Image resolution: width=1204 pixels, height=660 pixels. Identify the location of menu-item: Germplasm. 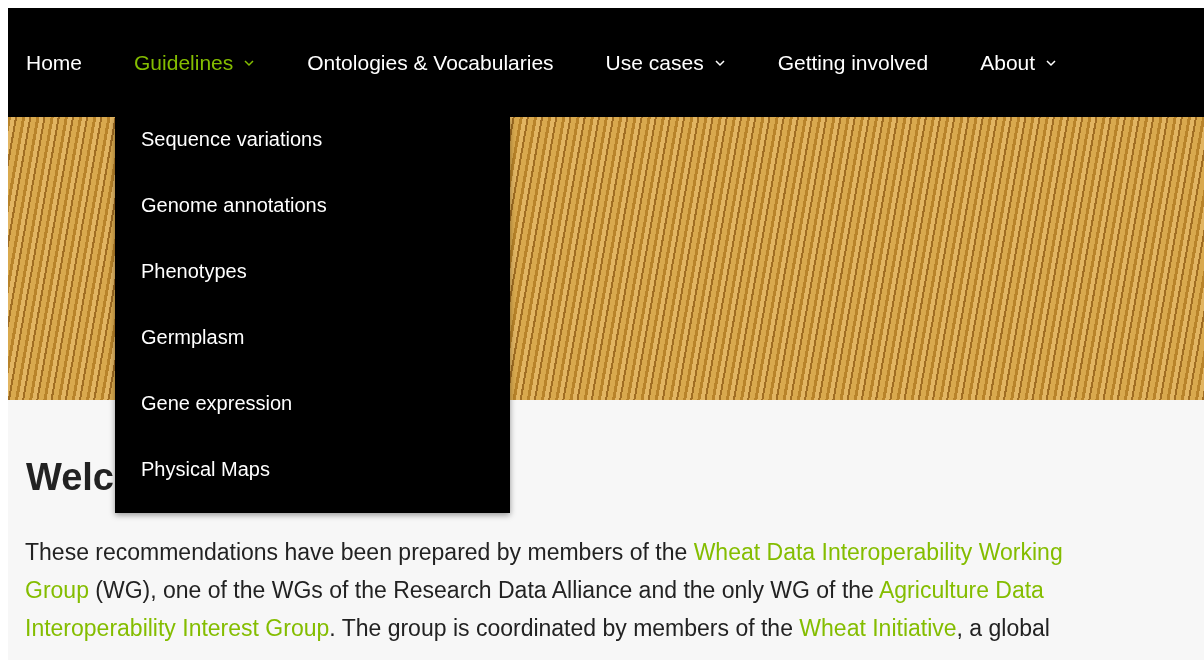
(312, 348).